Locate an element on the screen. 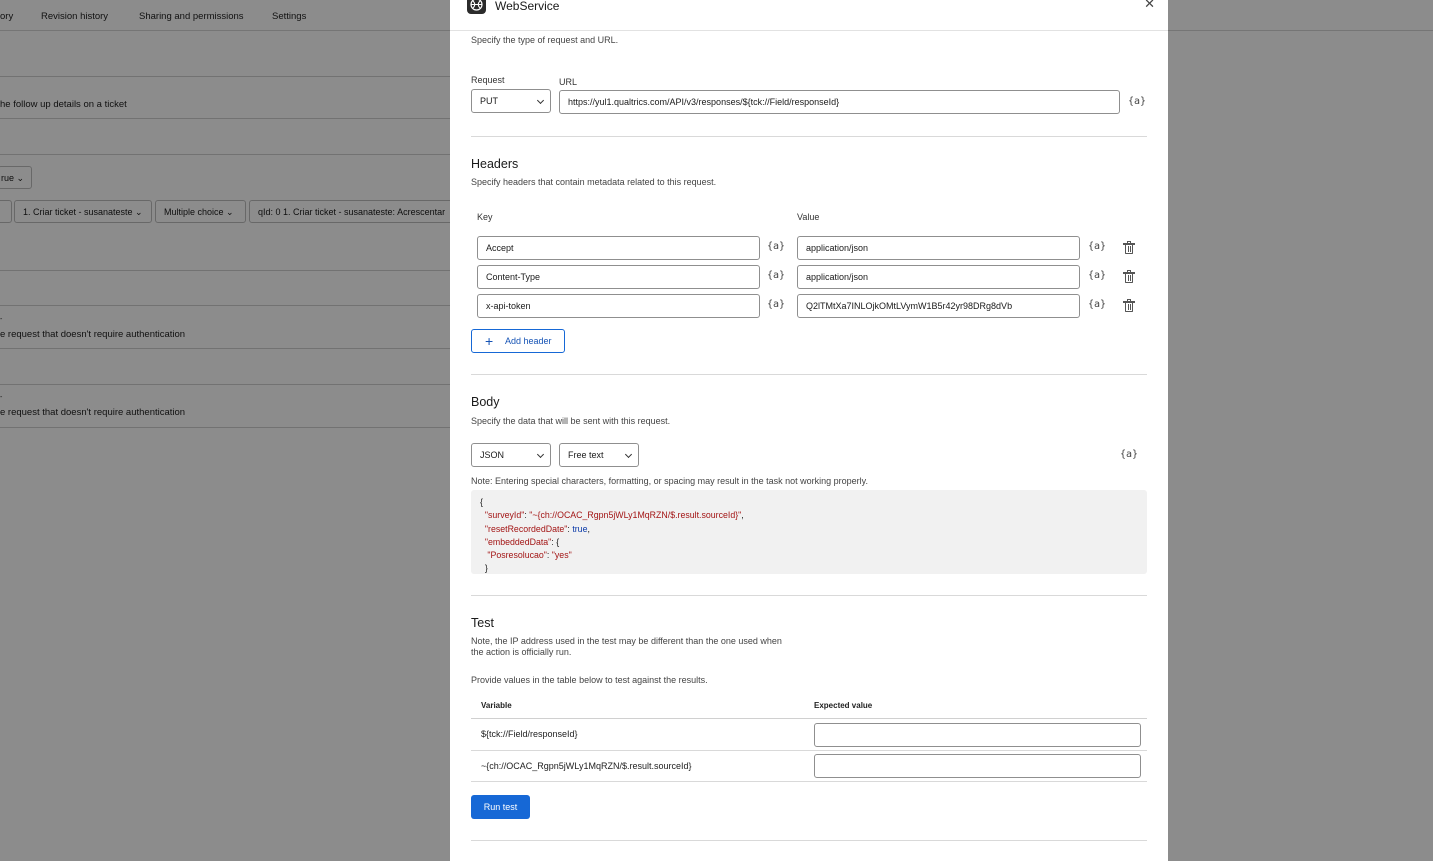 The width and height of the screenshot is (1433, 861). body-mode-select: Free text is located at coordinates (599, 455).